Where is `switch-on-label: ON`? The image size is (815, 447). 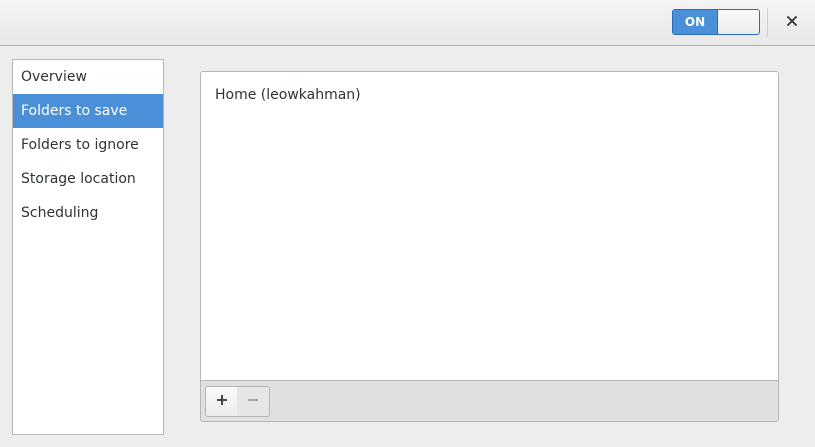
switch-on-label: ON is located at coordinates (695, 22).